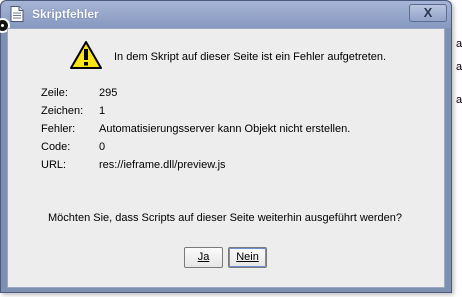  What do you see at coordinates (58, 129) in the screenshot?
I see `error-label: Fehler:` at bounding box center [58, 129].